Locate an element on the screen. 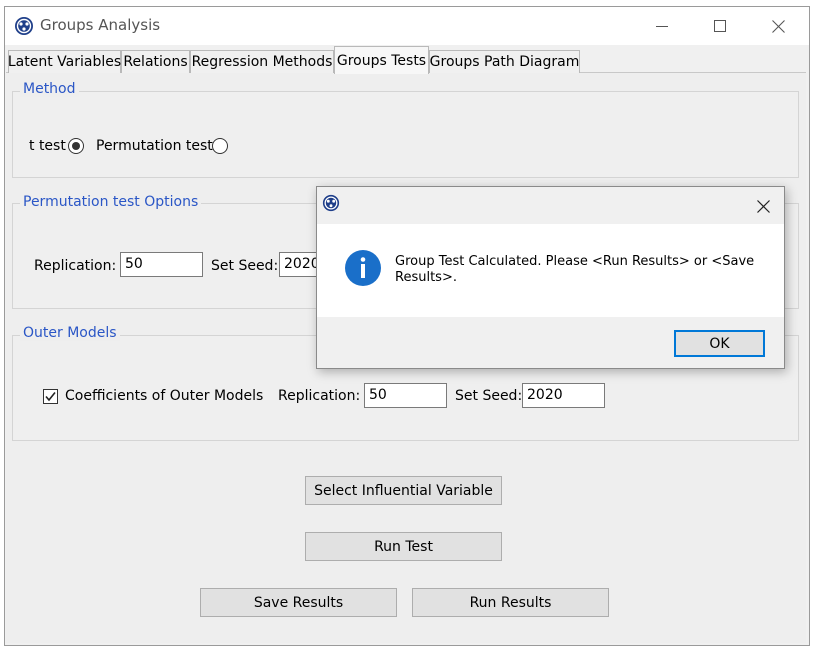  permutation-test-label: Permutation test is located at coordinates (154, 146).